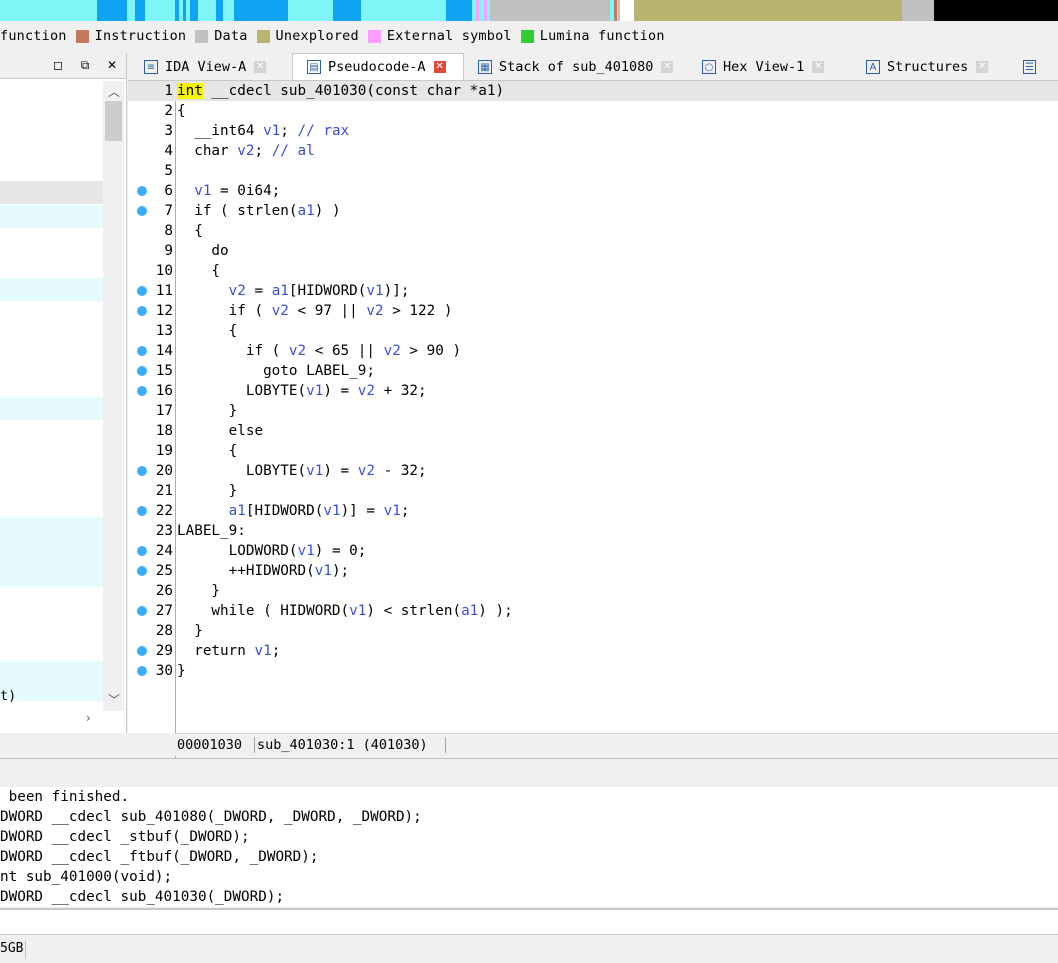  Describe the element at coordinates (593, 471) in the screenshot. I see `code-line: 20 LOBYTE(v1) = v2 - 32;` at that location.